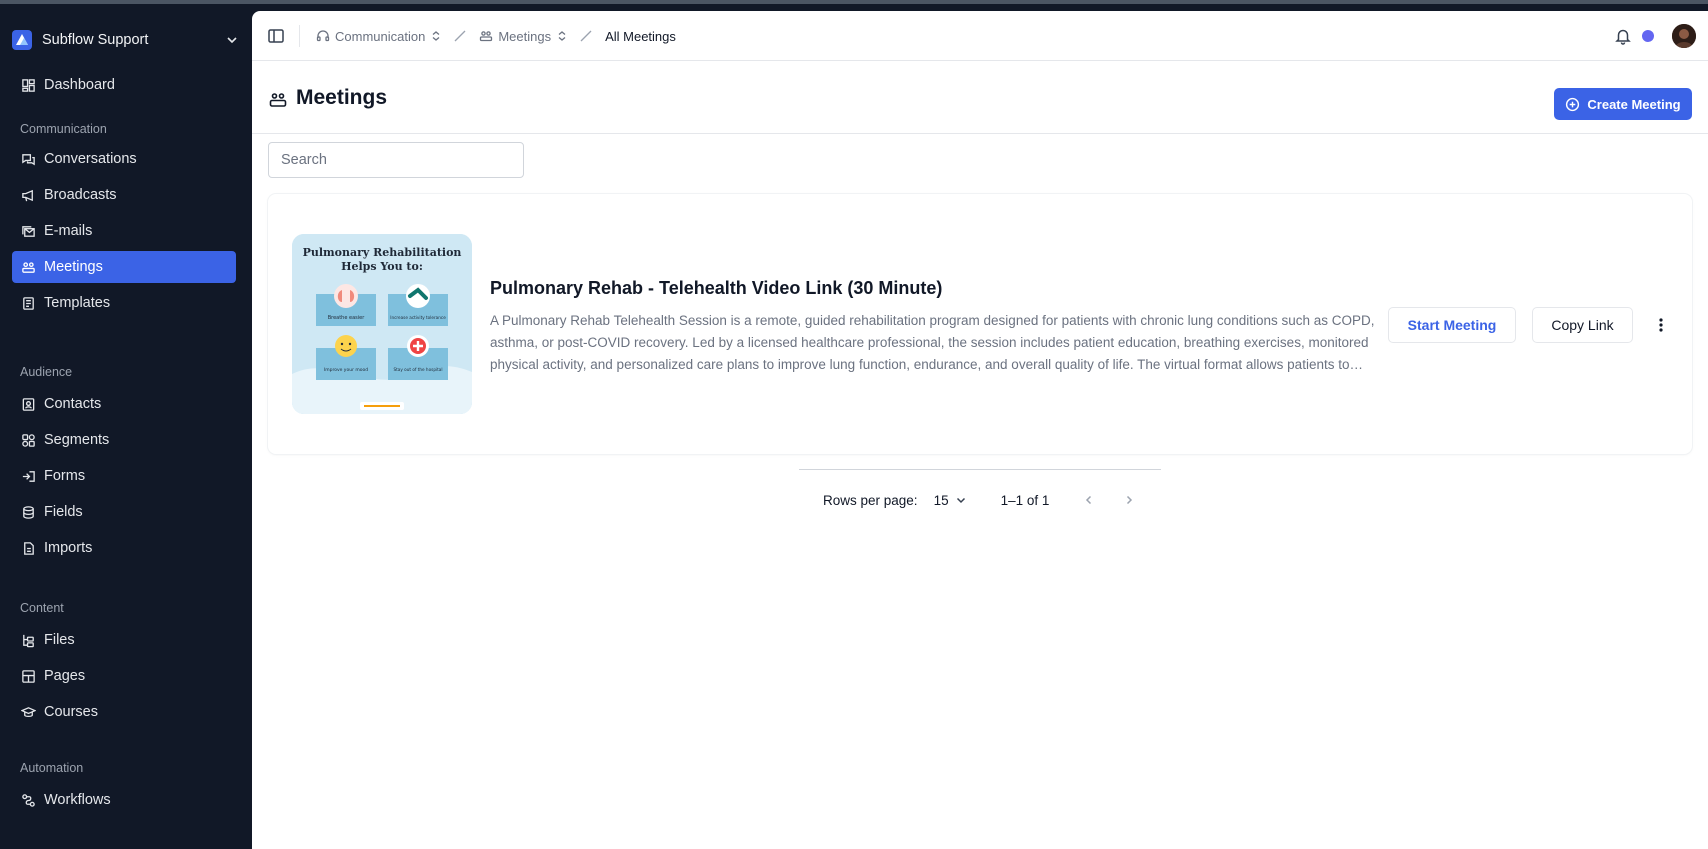 This screenshot has height=849, width=1708. Describe the element at coordinates (124, 512) in the screenshot. I see `sidebar-item-fields: Fields` at that location.